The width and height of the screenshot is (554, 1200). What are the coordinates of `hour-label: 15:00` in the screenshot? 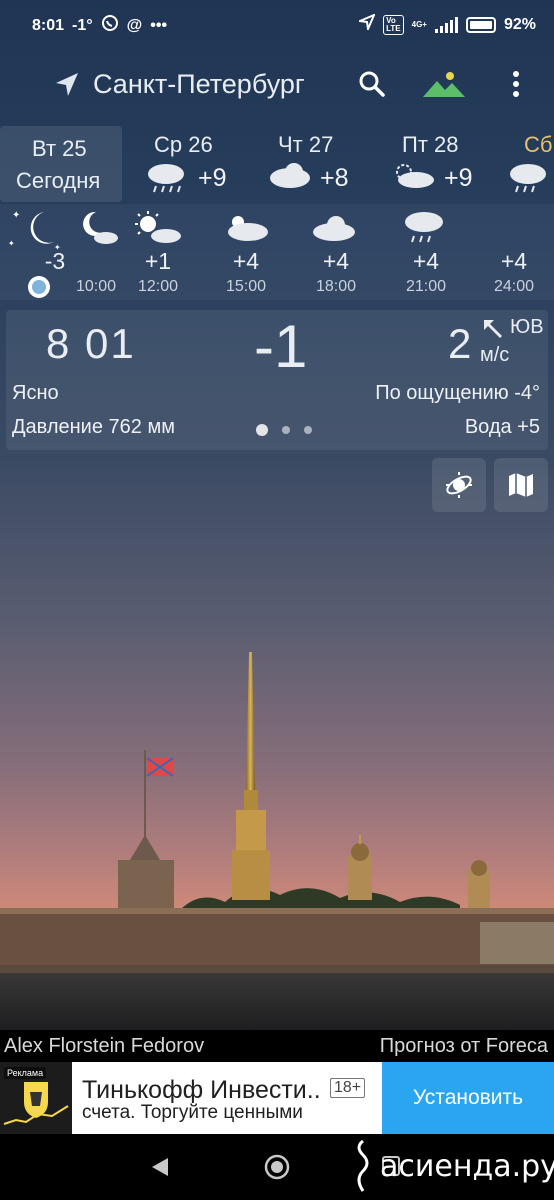 It's located at (246, 286).